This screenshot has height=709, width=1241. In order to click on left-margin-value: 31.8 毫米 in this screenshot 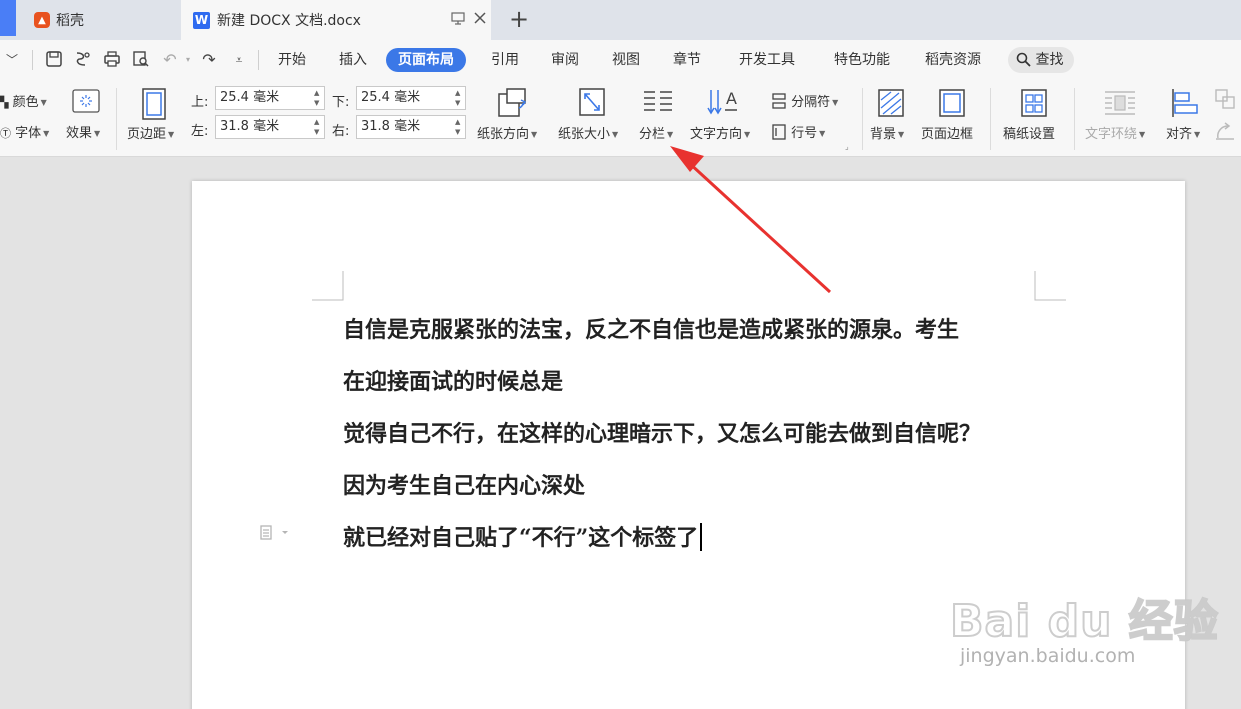, I will do `click(250, 126)`.